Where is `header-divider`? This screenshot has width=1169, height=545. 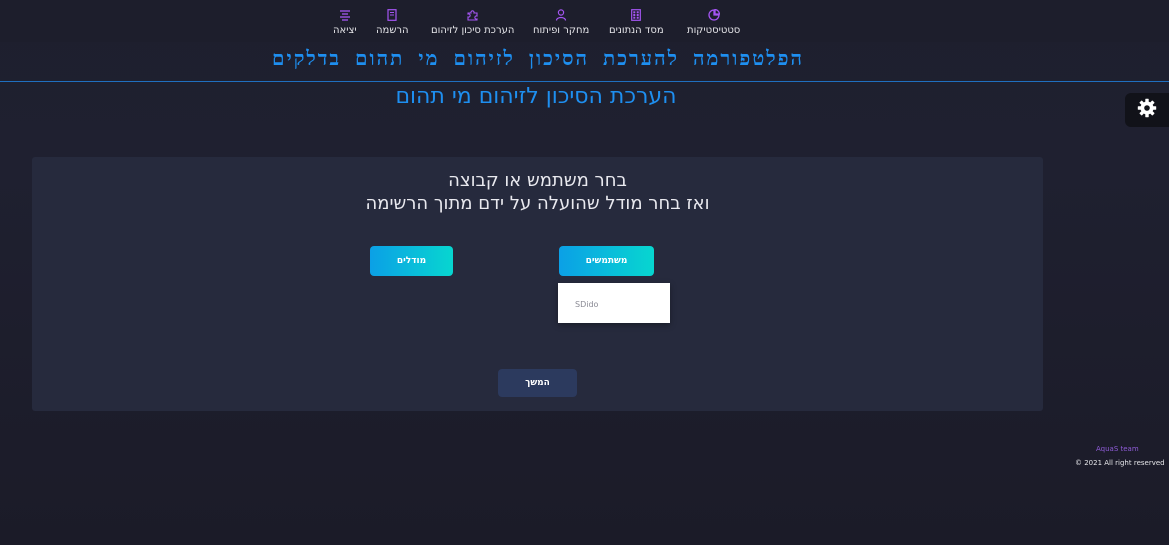
header-divider is located at coordinates (584, 81).